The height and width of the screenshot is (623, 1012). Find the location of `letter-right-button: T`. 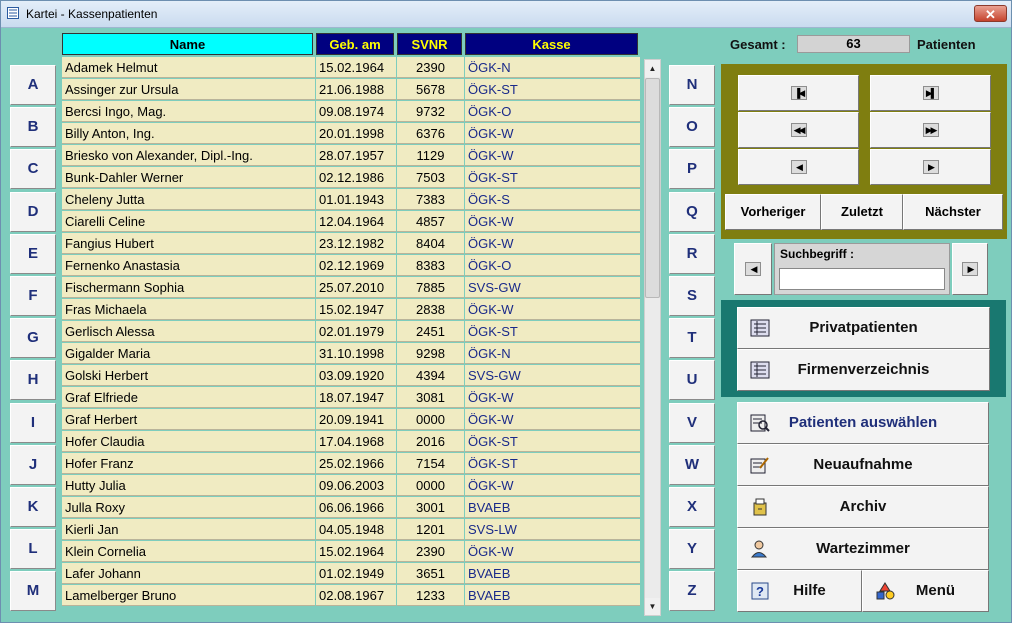

letter-right-button: T is located at coordinates (692, 338).